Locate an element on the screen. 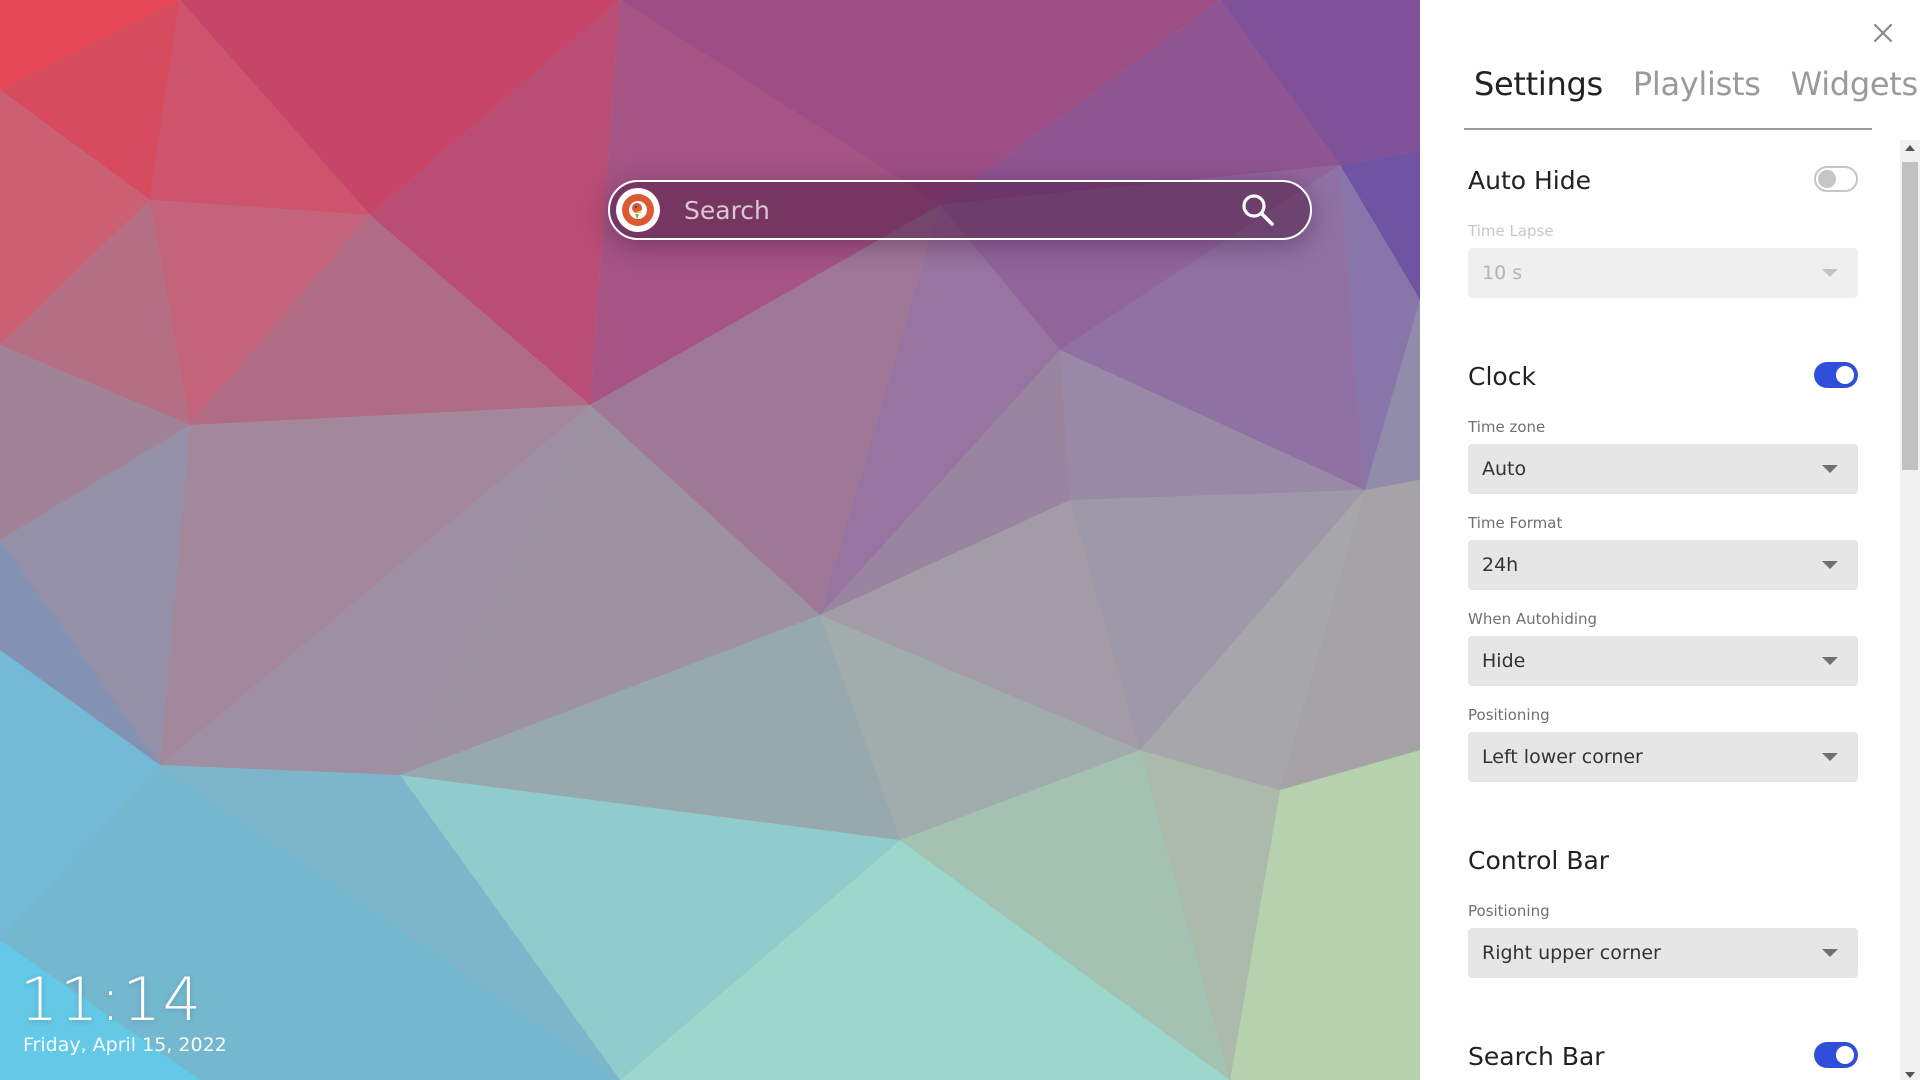 Image resolution: width=1920 pixels, height=1080 pixels. search-bar-toggle is located at coordinates (1836, 1055).